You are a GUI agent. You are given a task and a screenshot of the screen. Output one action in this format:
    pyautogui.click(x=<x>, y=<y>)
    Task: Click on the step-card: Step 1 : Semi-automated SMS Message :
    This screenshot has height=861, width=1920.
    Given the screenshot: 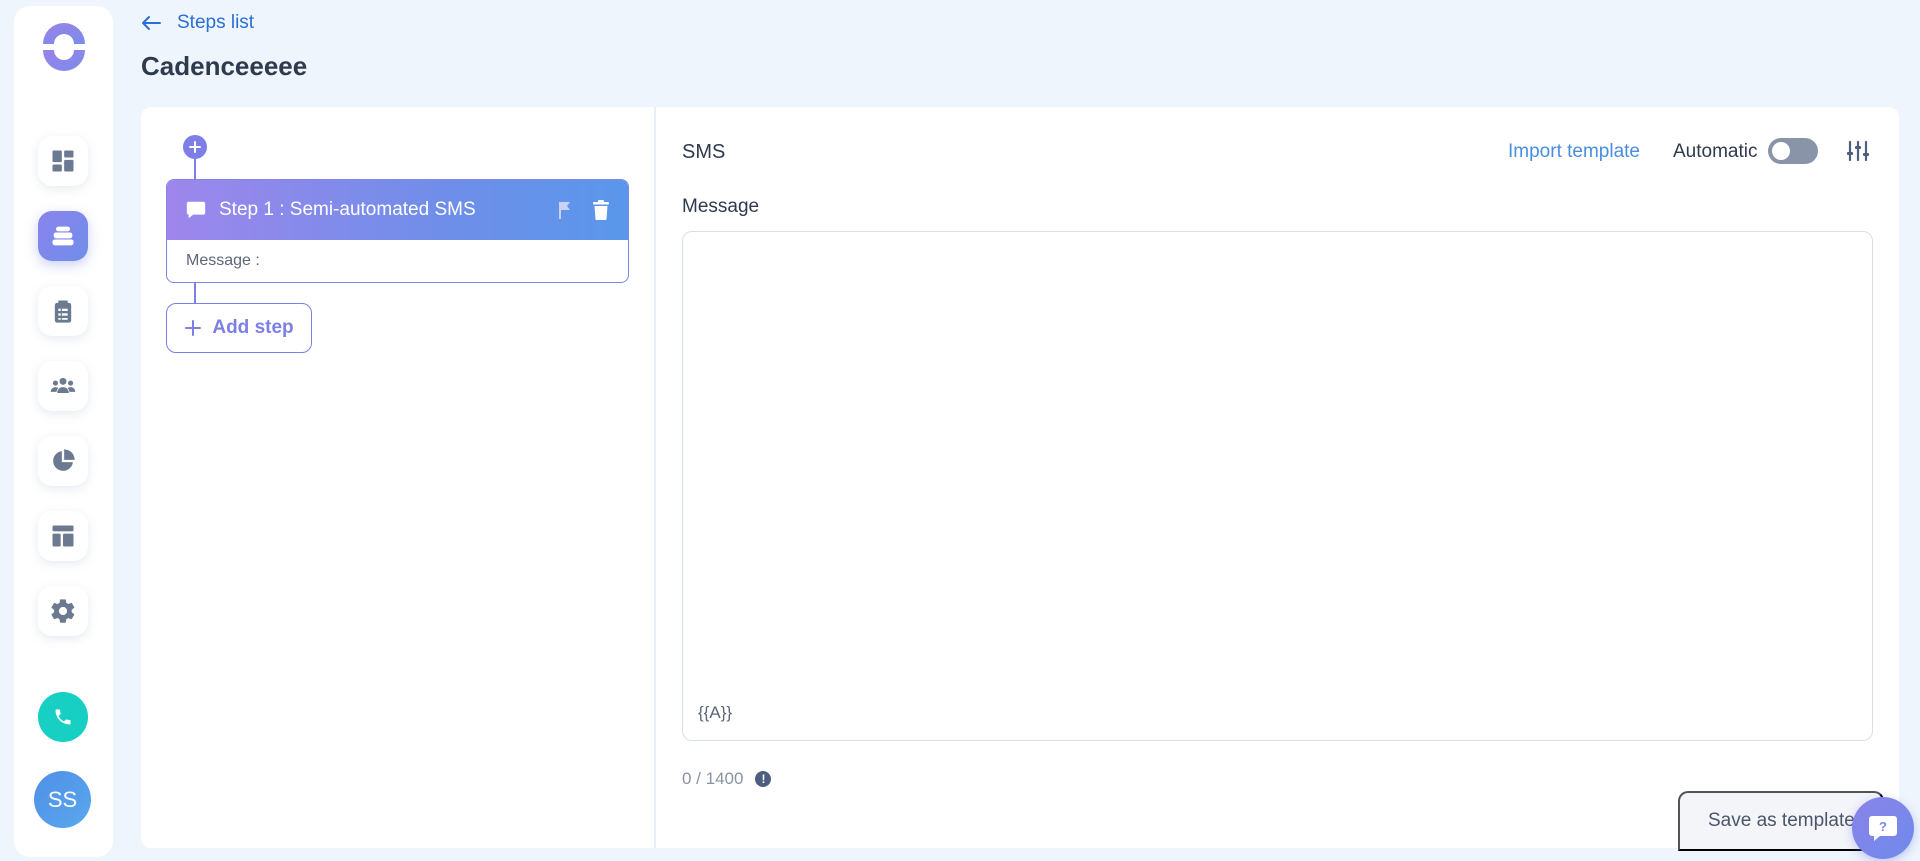 What is the action you would take?
    pyautogui.click(x=397, y=231)
    